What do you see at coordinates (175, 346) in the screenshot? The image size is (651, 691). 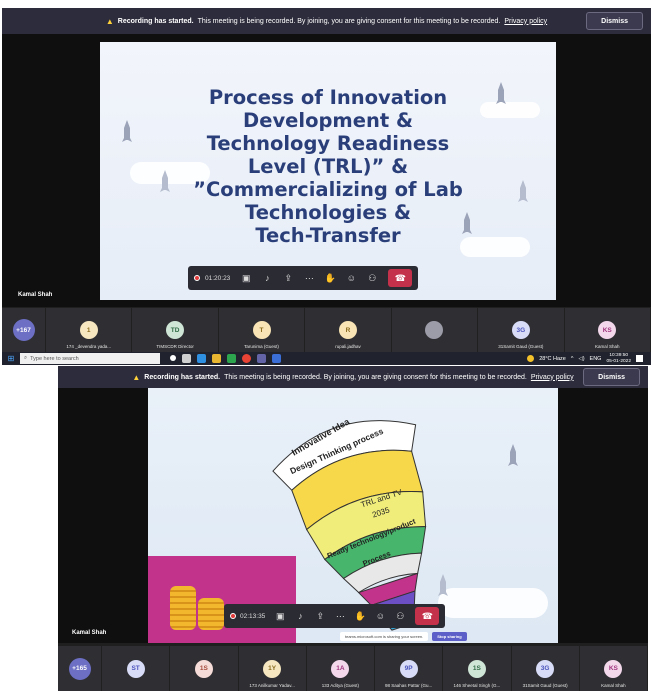 I see `participant-name: TIMSCDR Director` at bounding box center [175, 346].